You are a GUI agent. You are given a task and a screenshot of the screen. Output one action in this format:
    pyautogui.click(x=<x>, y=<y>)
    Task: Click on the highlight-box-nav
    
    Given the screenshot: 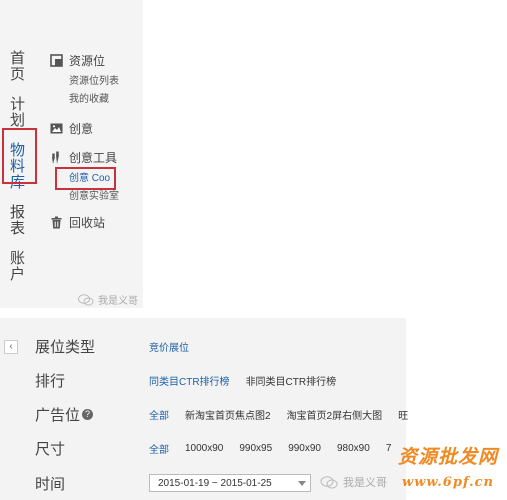 What is the action you would take?
    pyautogui.click(x=19, y=156)
    